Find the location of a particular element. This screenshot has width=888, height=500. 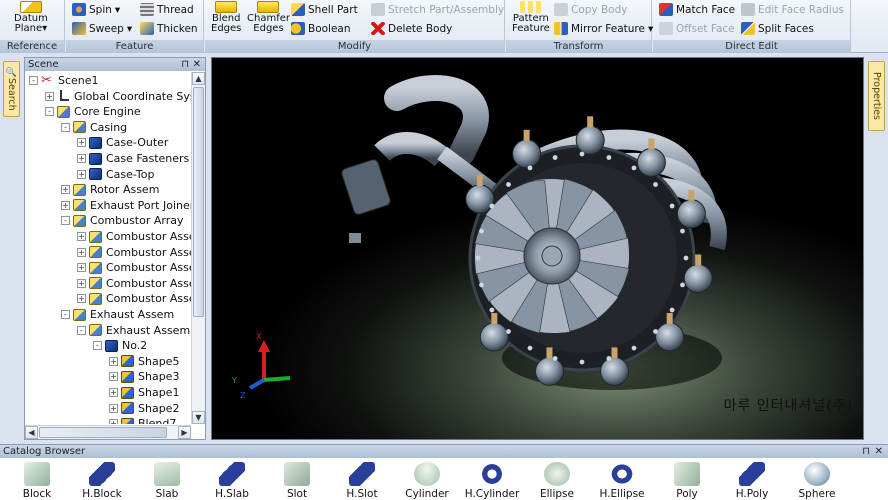

search-tab: 🔍 Search is located at coordinates (11, 89).